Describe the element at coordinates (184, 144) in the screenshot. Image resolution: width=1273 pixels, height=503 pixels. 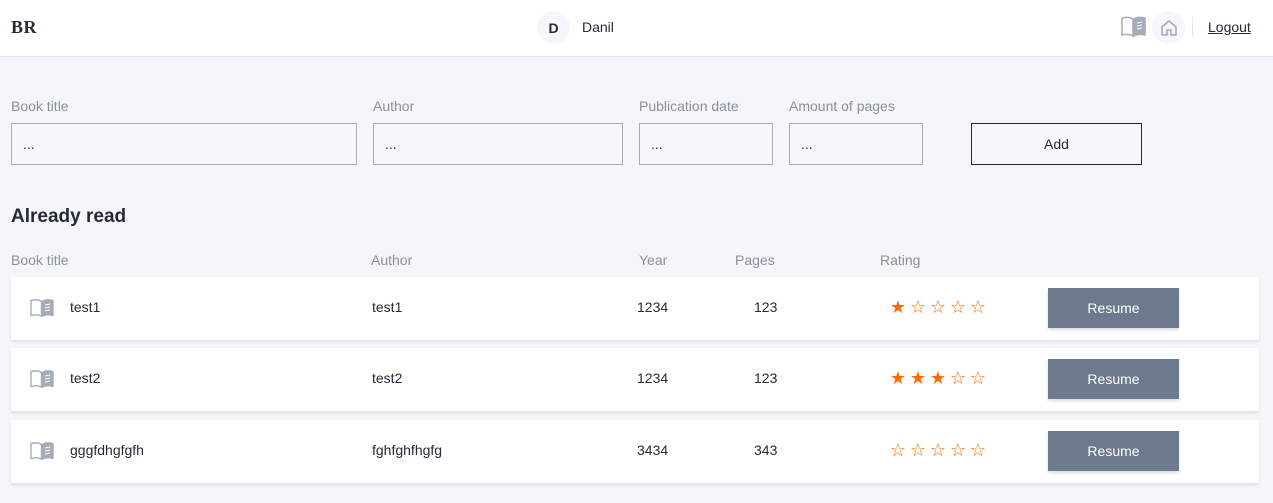
I see `book-title-input` at that location.